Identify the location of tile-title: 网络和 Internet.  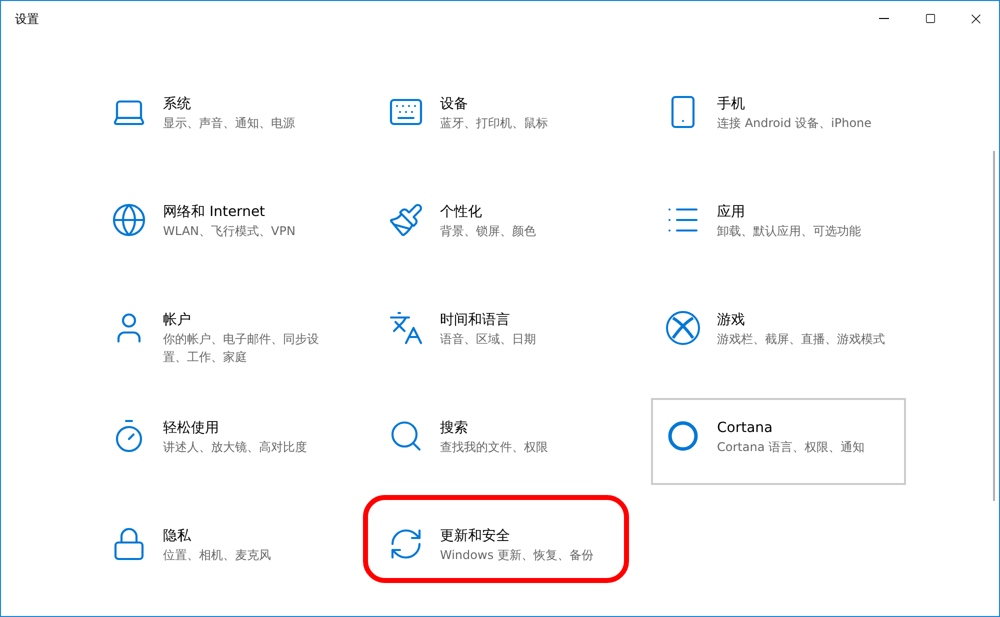
(214, 212).